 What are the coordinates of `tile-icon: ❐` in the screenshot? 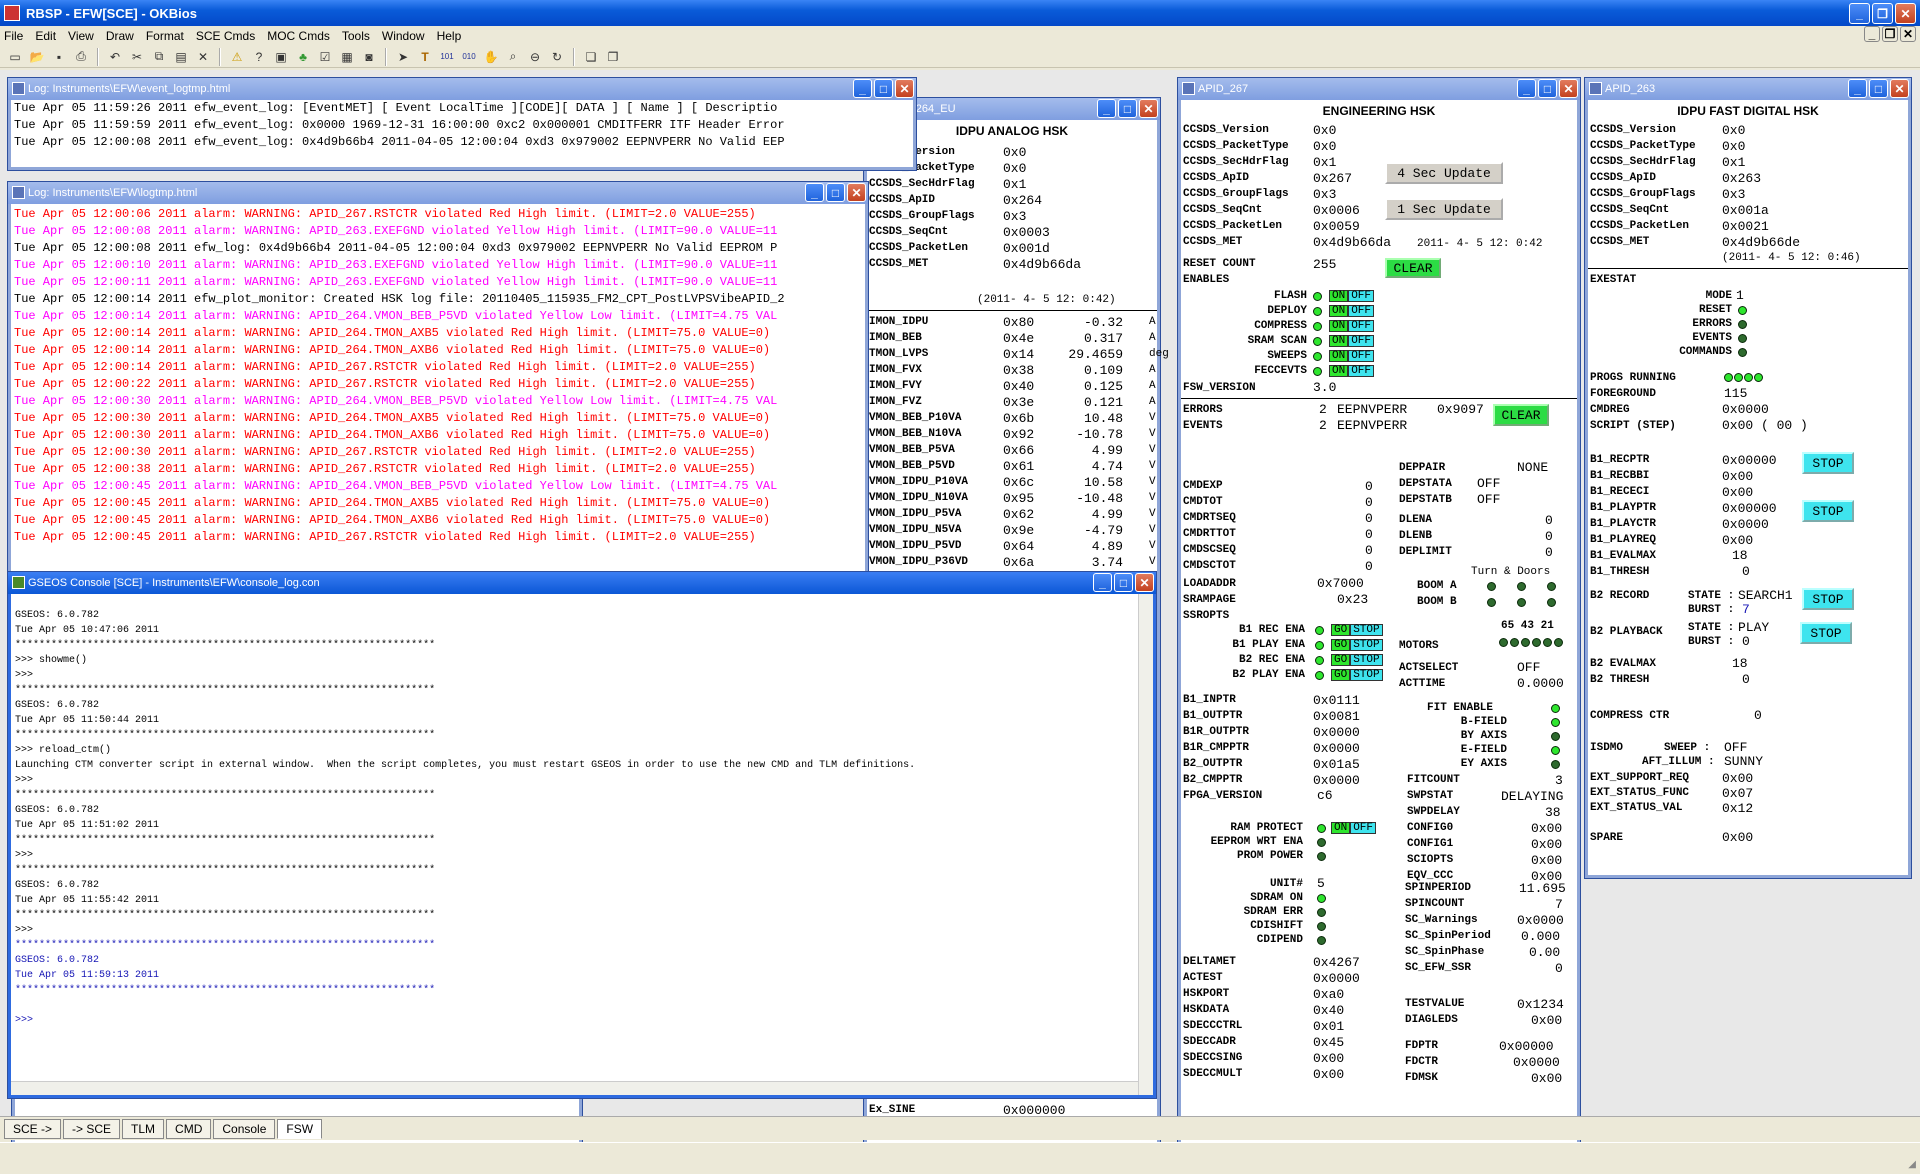 It's located at (613, 57).